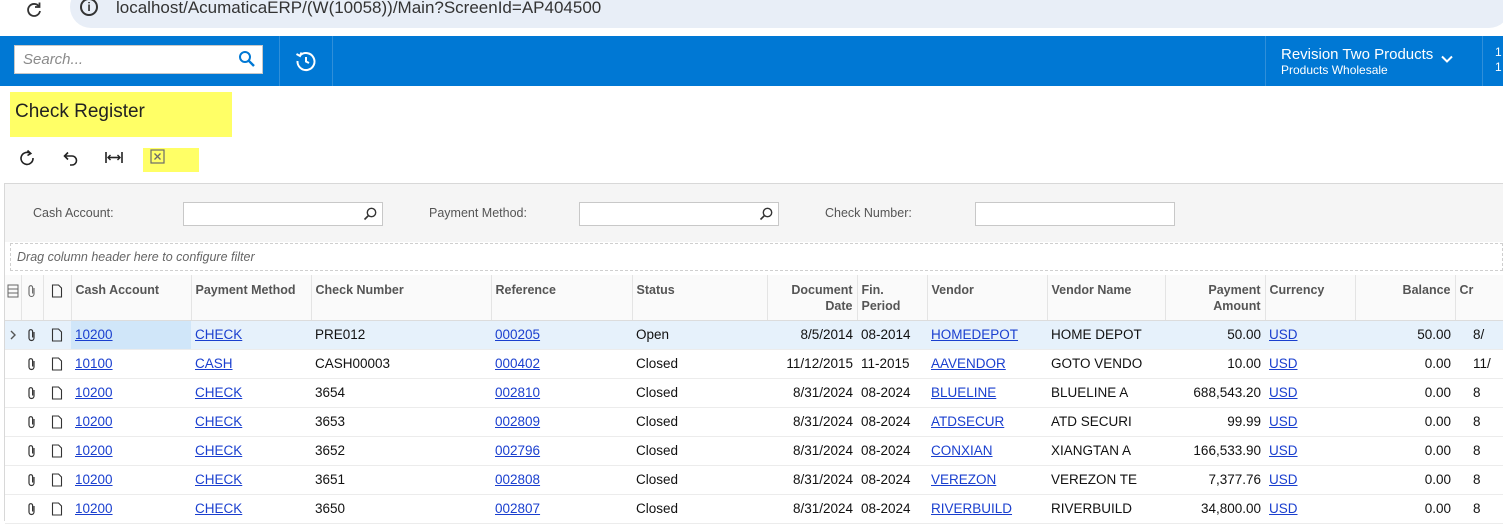  What do you see at coordinates (700, 298) in the screenshot?
I see `col-status: Status` at bounding box center [700, 298].